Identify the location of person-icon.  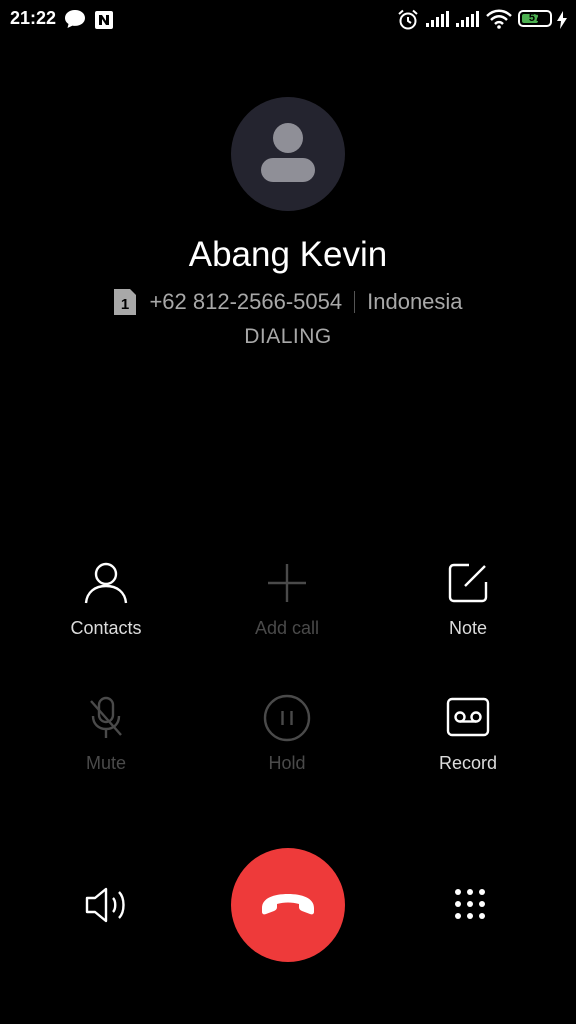
(106, 583).